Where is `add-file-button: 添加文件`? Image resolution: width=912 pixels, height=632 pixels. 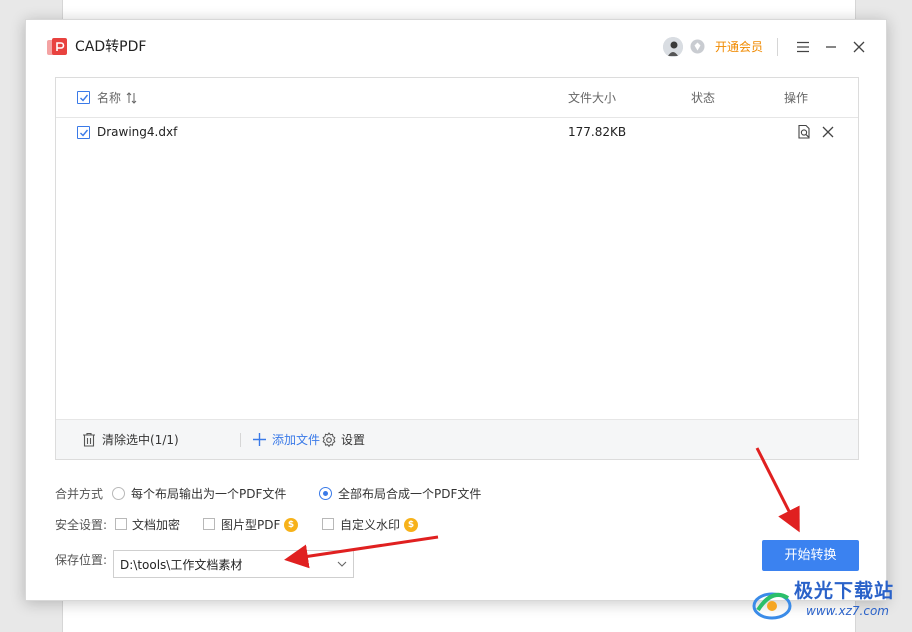
add-file-button: 添加文件 is located at coordinates (292, 440).